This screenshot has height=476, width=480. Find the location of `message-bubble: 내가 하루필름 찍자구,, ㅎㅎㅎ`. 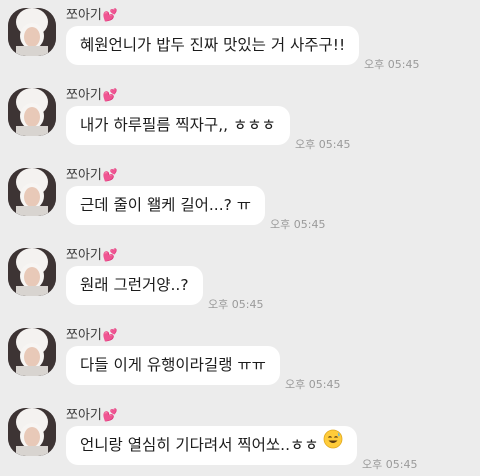

message-bubble: 내가 하루필름 찍자구,, ㅎㅎㅎ is located at coordinates (178, 125).